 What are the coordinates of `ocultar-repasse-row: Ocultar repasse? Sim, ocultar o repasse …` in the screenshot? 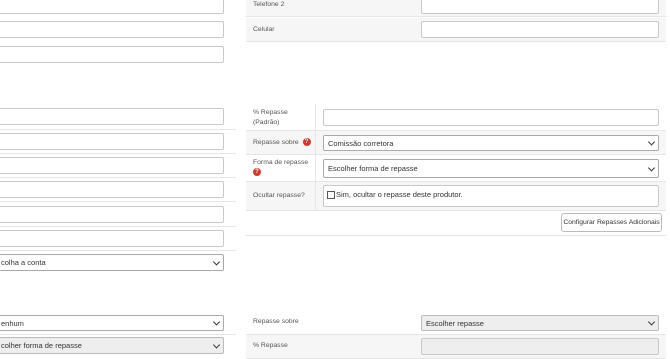 It's located at (456, 196).